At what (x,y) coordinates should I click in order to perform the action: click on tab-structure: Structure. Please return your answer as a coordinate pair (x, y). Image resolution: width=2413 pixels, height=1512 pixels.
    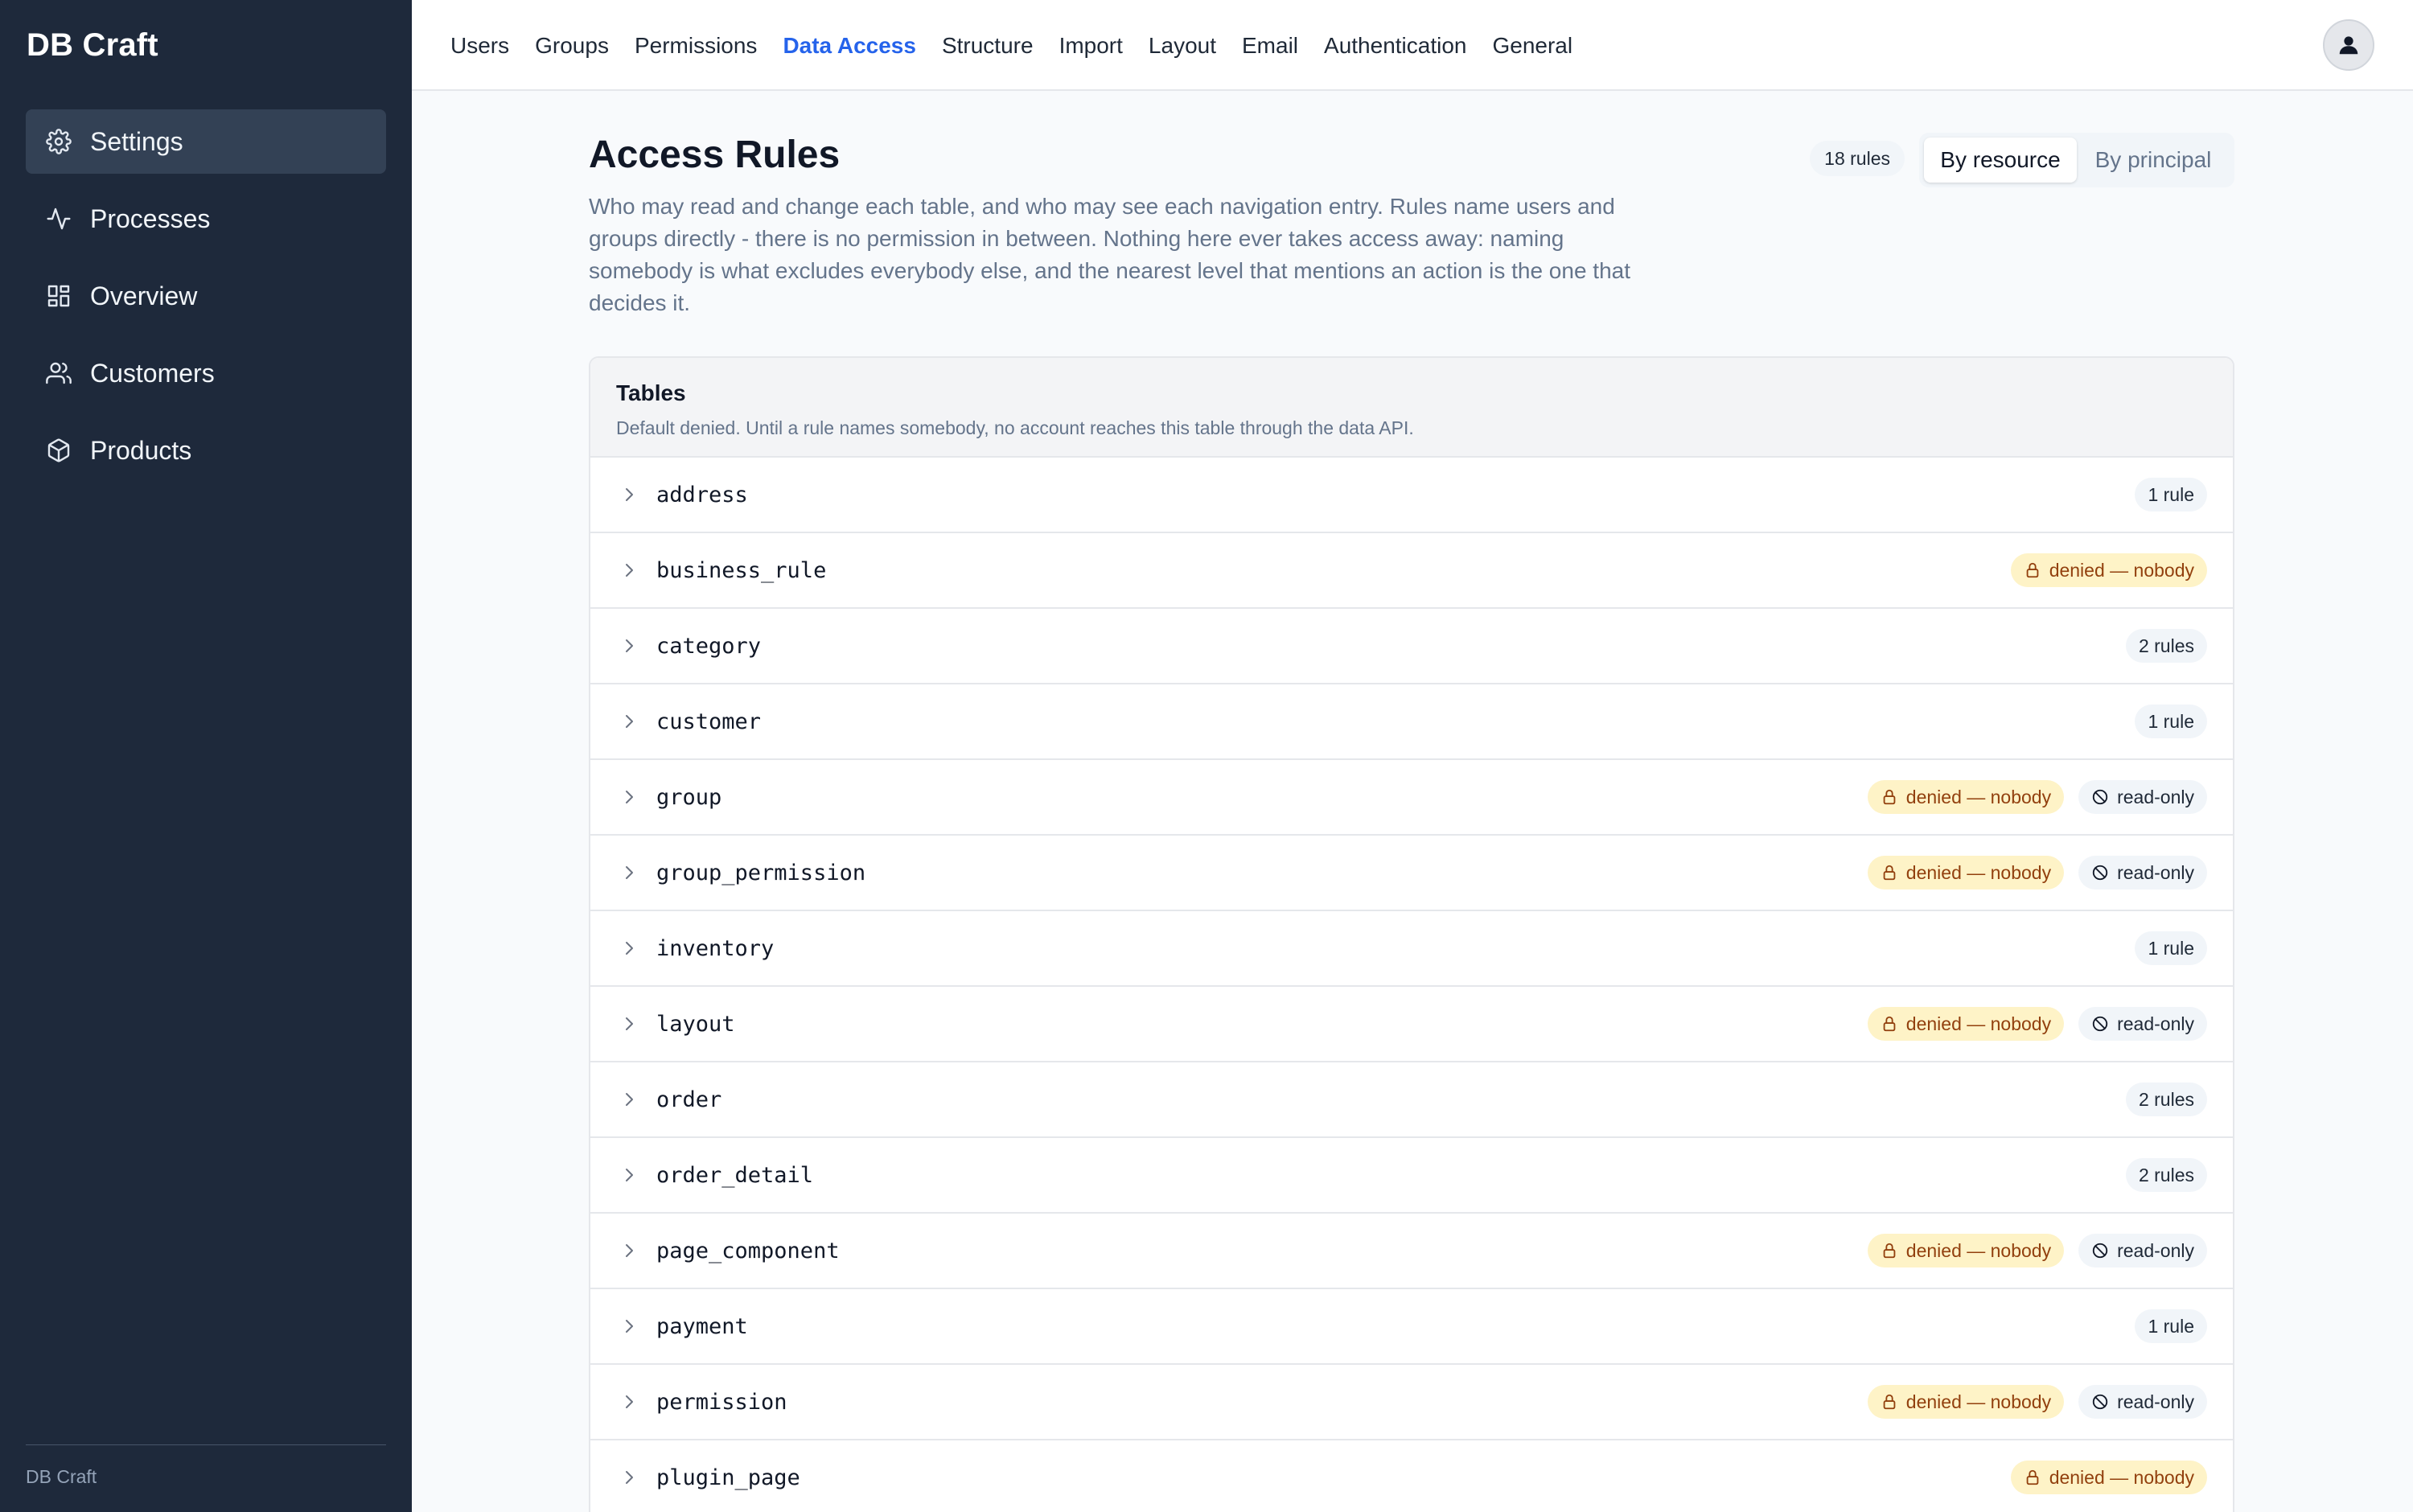
    Looking at the image, I should click on (988, 46).